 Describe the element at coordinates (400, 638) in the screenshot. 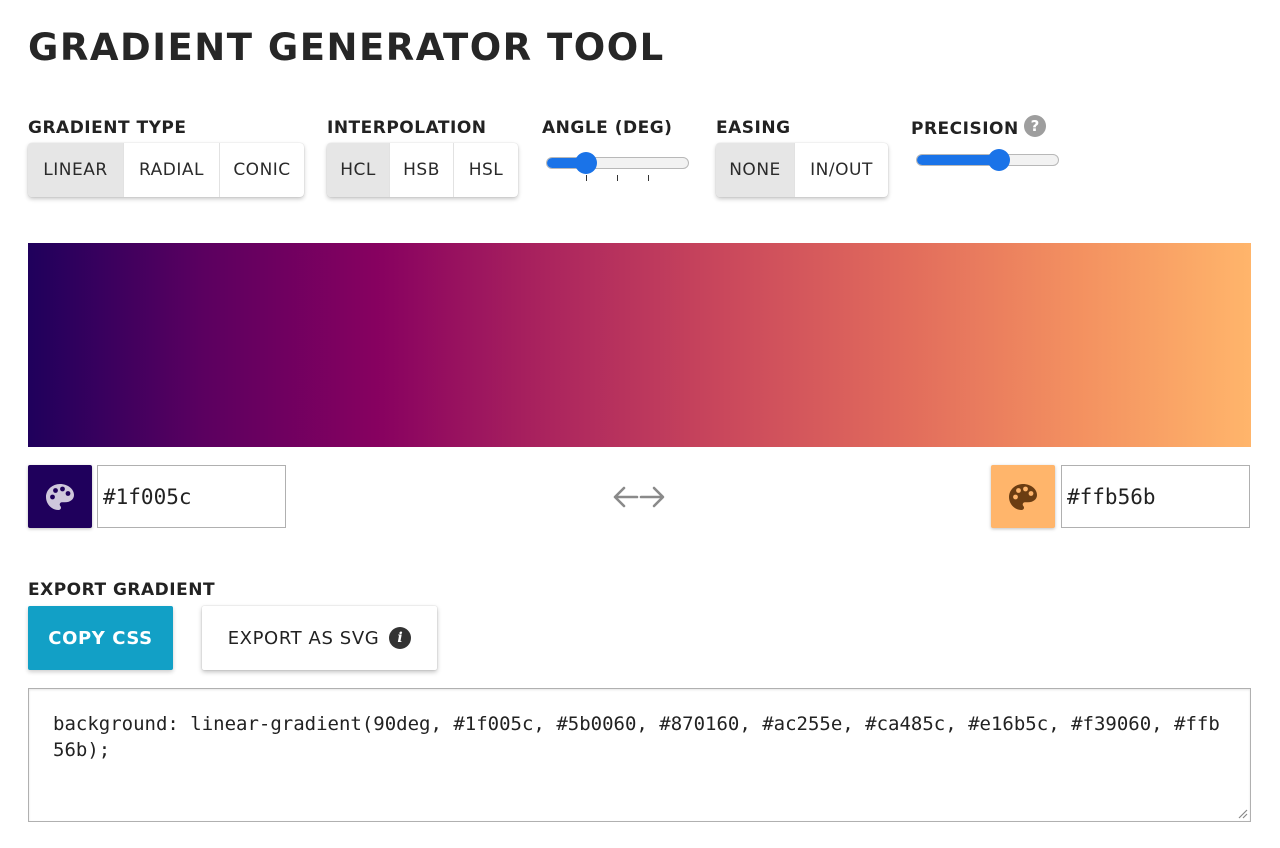

I see `info-icon: i` at that location.